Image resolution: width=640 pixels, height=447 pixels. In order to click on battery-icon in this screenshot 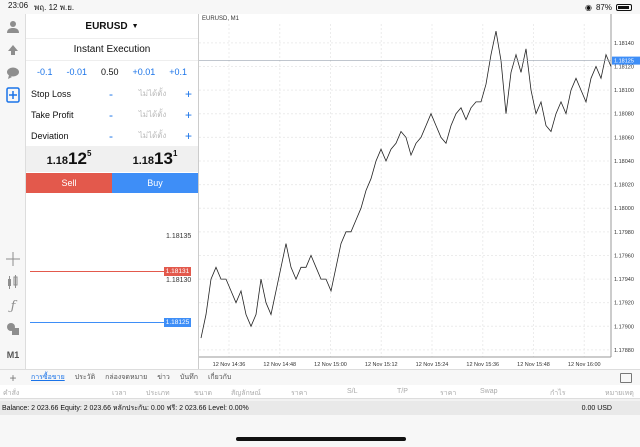, I will do `click(624, 7)`.